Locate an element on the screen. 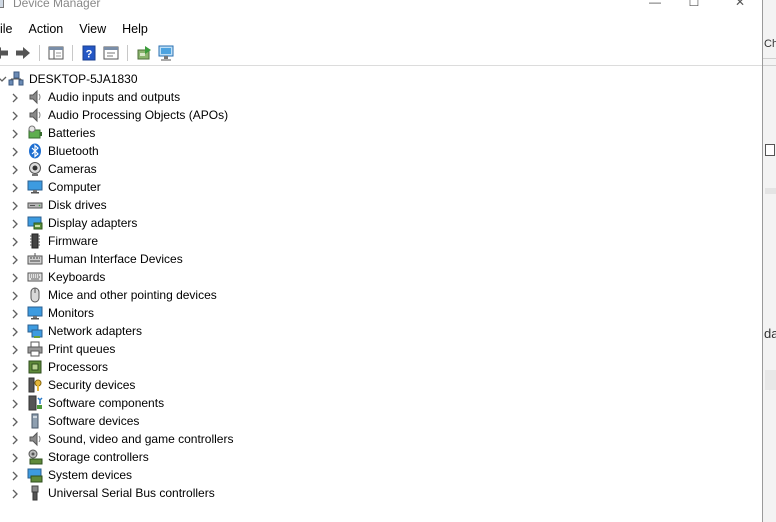 This screenshot has height=522, width=776. tree-category-processors: Processors is located at coordinates (380, 367).